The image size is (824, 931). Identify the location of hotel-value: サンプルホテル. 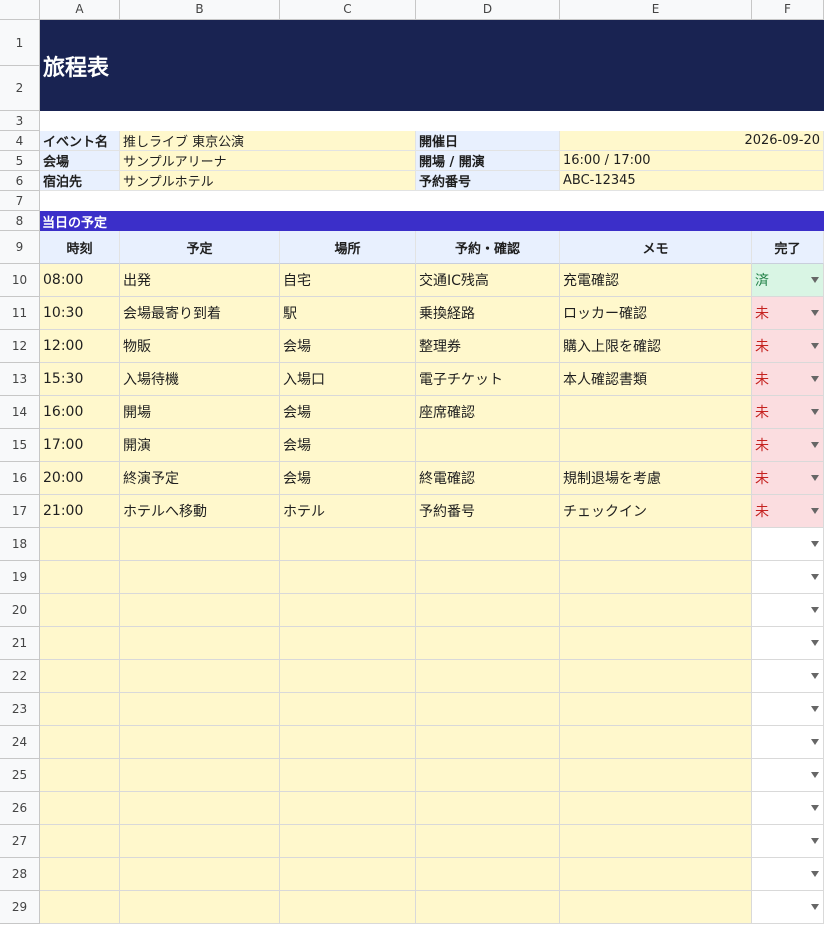
(268, 181).